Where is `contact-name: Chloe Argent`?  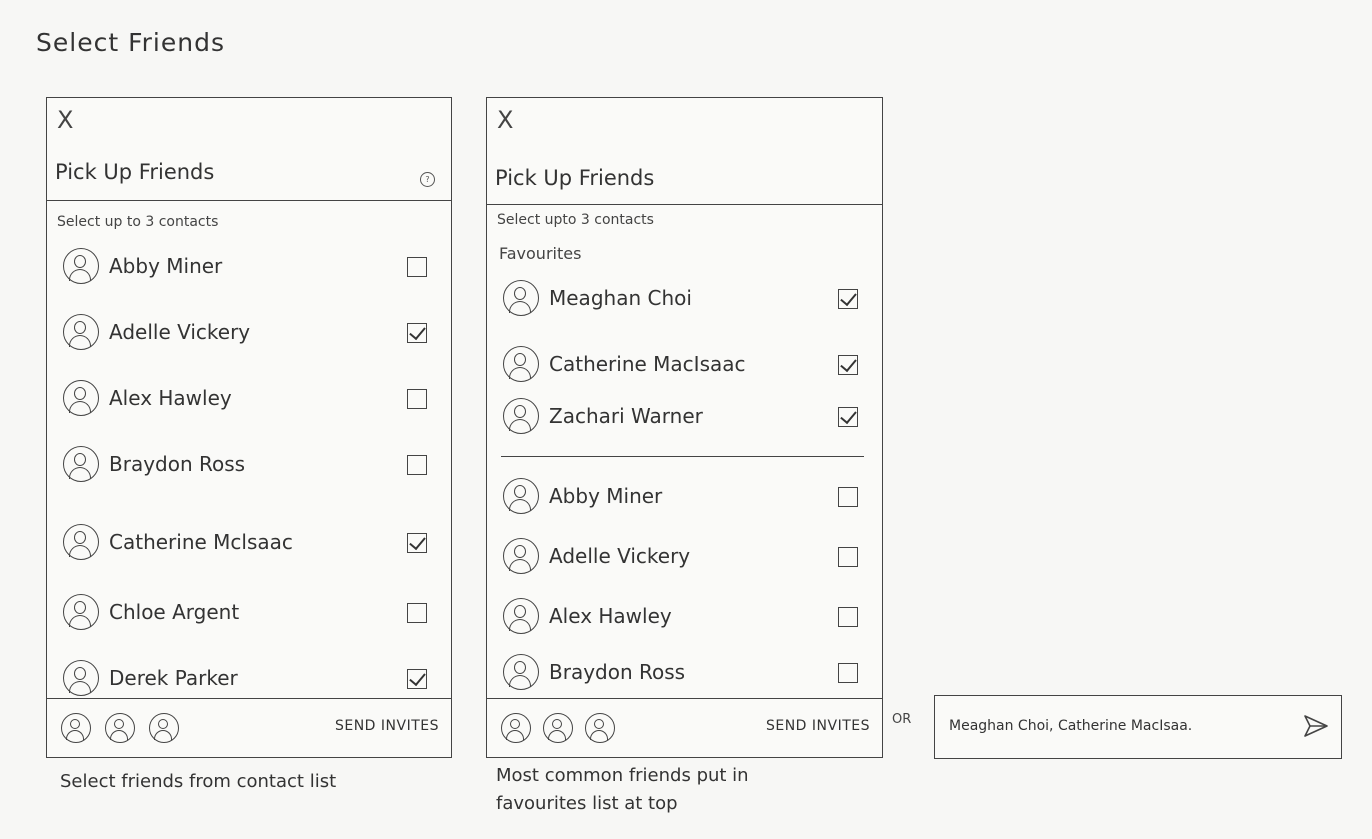 contact-name: Chloe Argent is located at coordinates (174, 612).